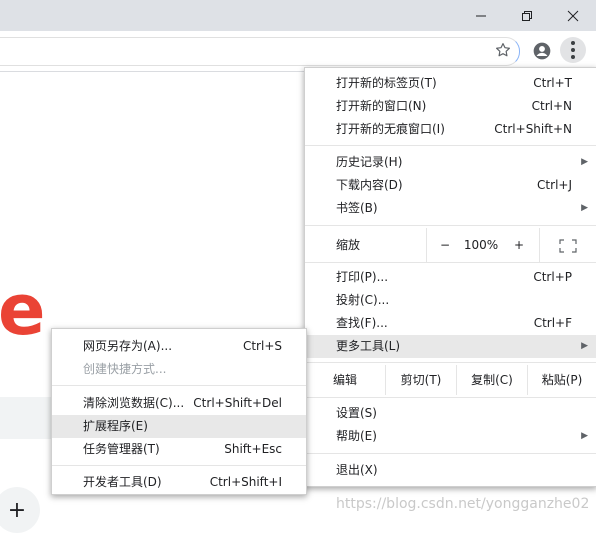 Image resolution: width=596 pixels, height=533 pixels. What do you see at coordinates (390, 129) in the screenshot?
I see `menu-item-label: 打开新的无痕窗口(I)` at bounding box center [390, 129].